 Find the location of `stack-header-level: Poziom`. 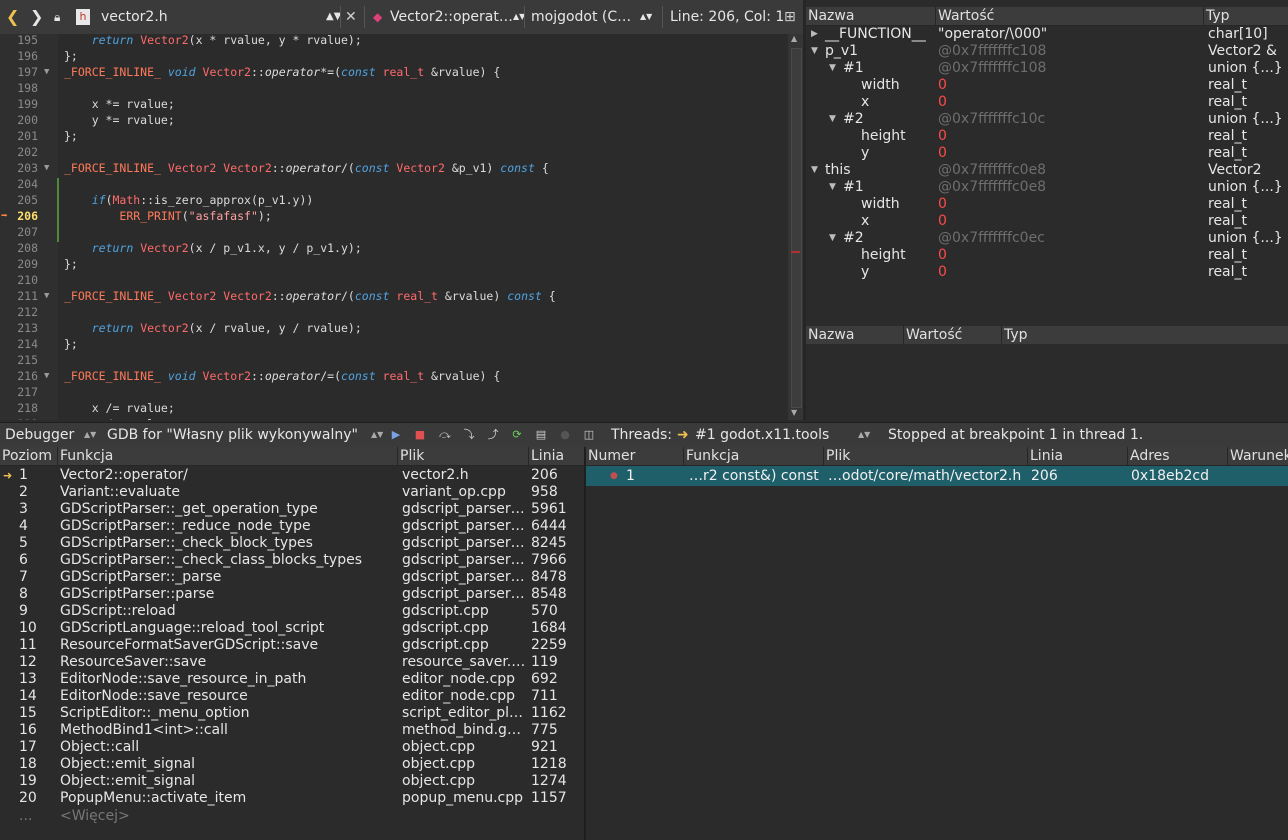

stack-header-level: Poziom is located at coordinates (28, 456).